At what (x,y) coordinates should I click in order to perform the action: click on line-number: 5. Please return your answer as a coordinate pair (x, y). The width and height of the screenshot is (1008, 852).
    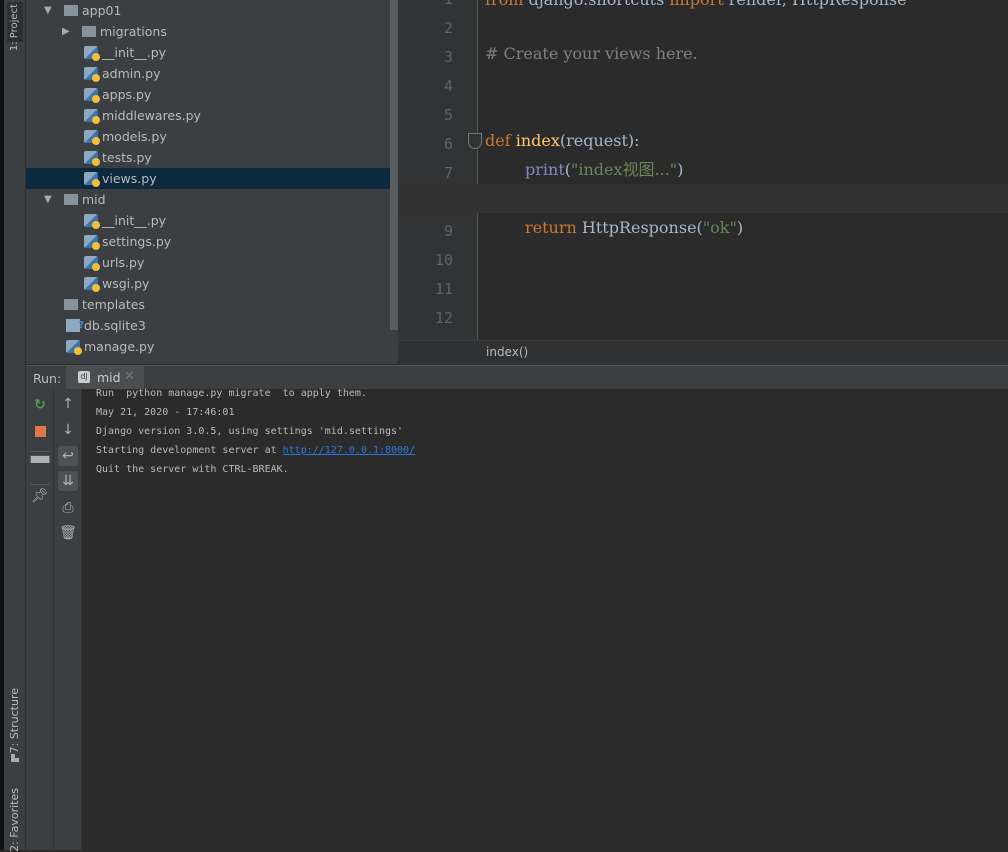
    Looking at the image, I should click on (448, 115).